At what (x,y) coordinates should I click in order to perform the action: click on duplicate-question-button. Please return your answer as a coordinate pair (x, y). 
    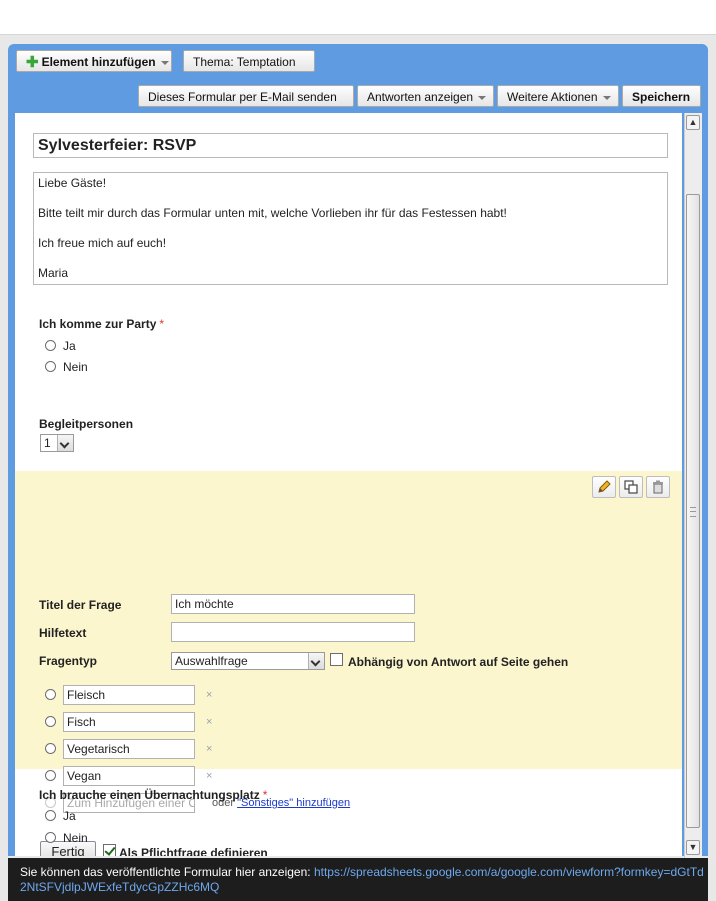
    Looking at the image, I should click on (631, 487).